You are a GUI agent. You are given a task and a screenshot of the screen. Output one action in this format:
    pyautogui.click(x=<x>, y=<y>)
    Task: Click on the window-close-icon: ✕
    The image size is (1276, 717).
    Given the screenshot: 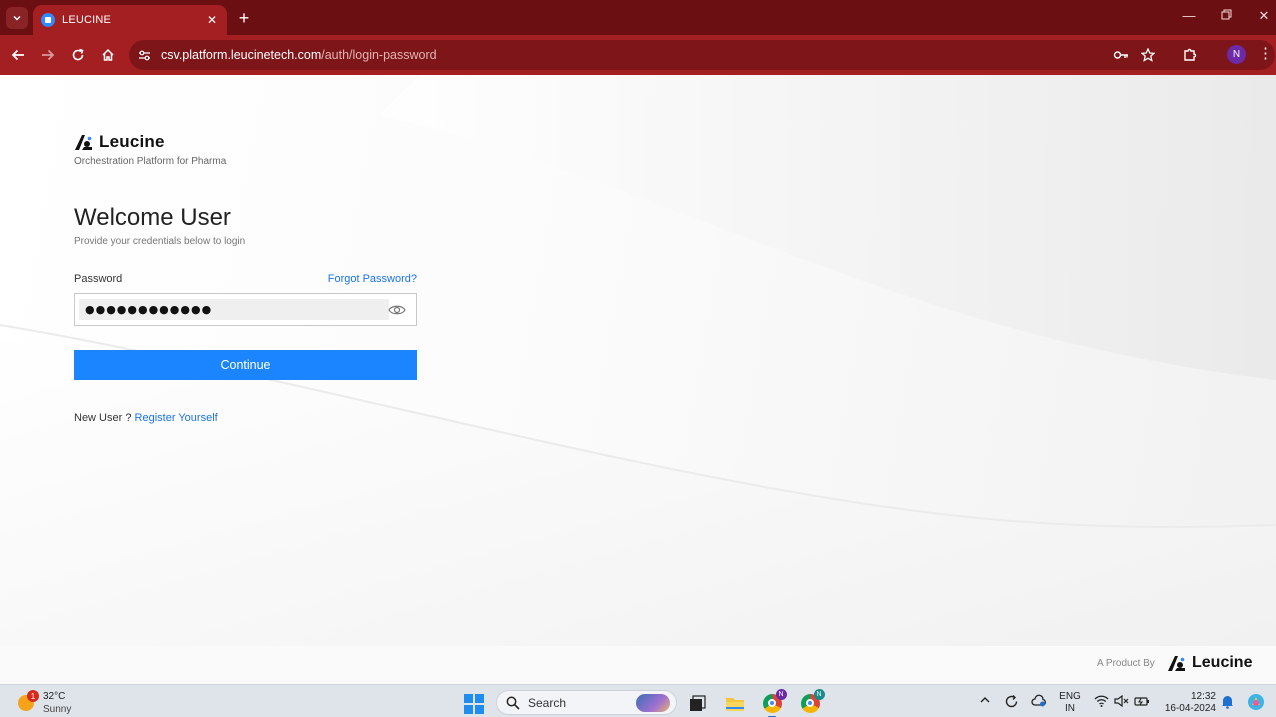 What is the action you would take?
    pyautogui.click(x=1264, y=16)
    